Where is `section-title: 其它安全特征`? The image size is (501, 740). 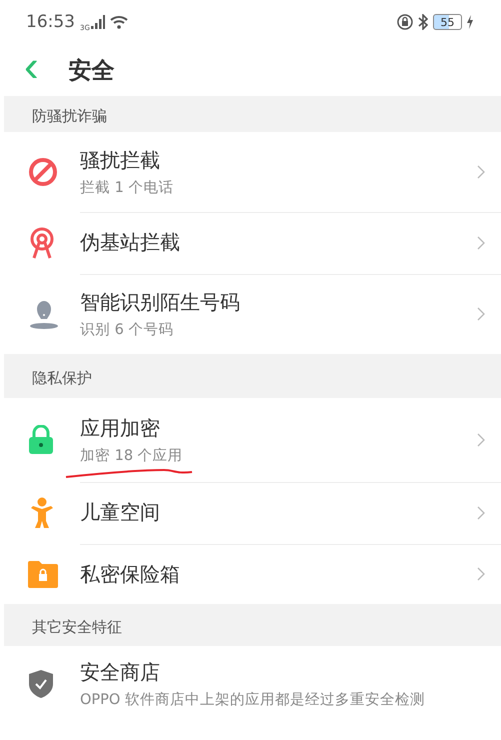 section-title: 其它安全特征 is located at coordinates (77, 627).